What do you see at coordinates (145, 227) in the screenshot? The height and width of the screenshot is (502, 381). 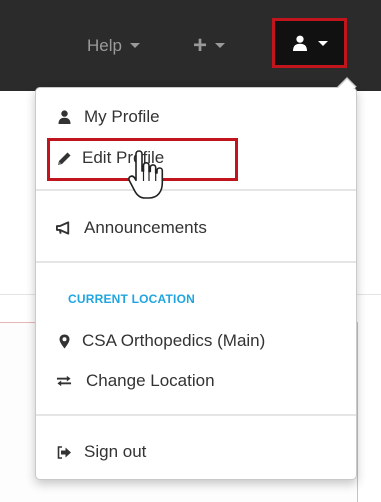 I see `announcements-label: Announcements` at bounding box center [145, 227].